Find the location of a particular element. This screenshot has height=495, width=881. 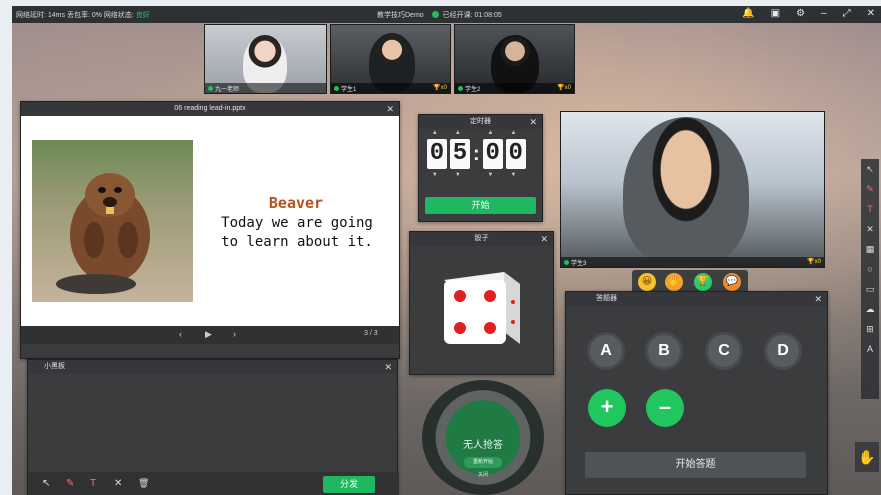

fullscreen-icon: ⤢ is located at coordinates (847, 13).